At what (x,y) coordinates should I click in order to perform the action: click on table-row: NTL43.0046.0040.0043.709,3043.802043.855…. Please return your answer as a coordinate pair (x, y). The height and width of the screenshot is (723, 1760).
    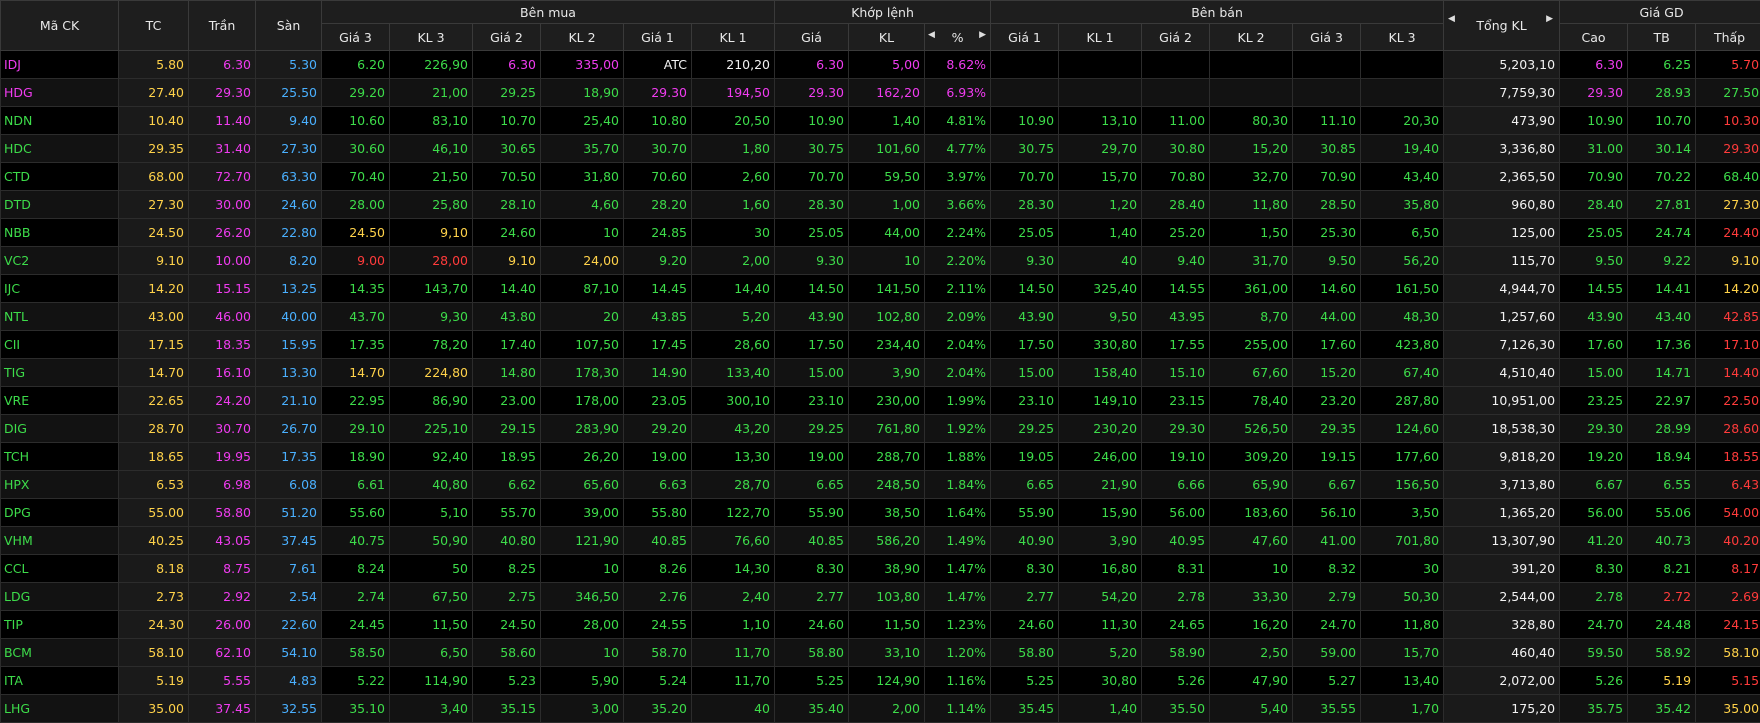
    Looking at the image, I should click on (880, 317).